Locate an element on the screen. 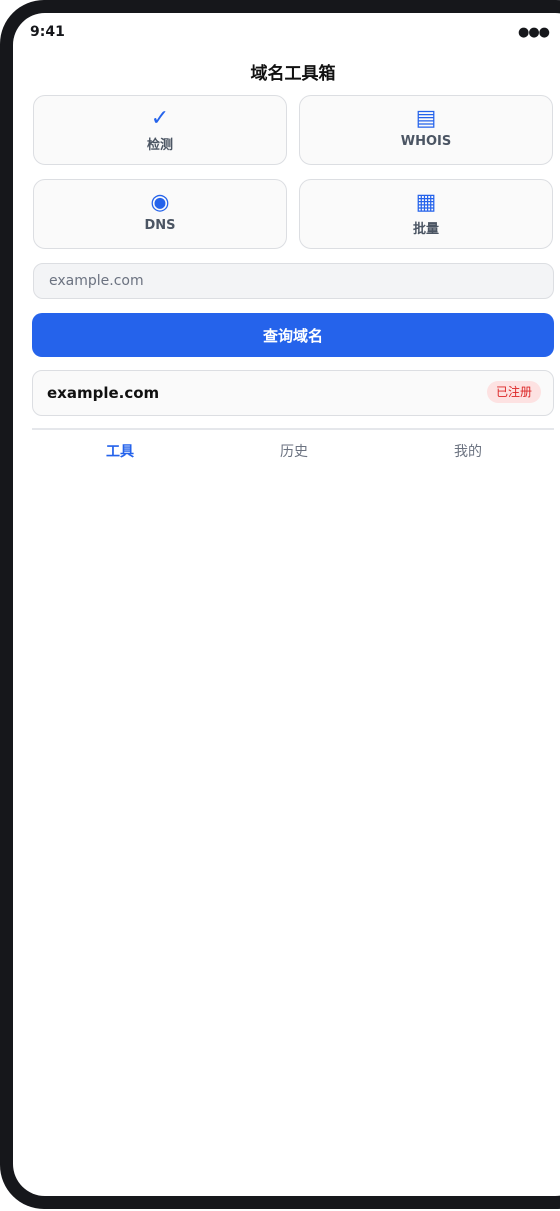 The height and width of the screenshot is (1211, 560). tab-tools: 工具 is located at coordinates (120, 451).